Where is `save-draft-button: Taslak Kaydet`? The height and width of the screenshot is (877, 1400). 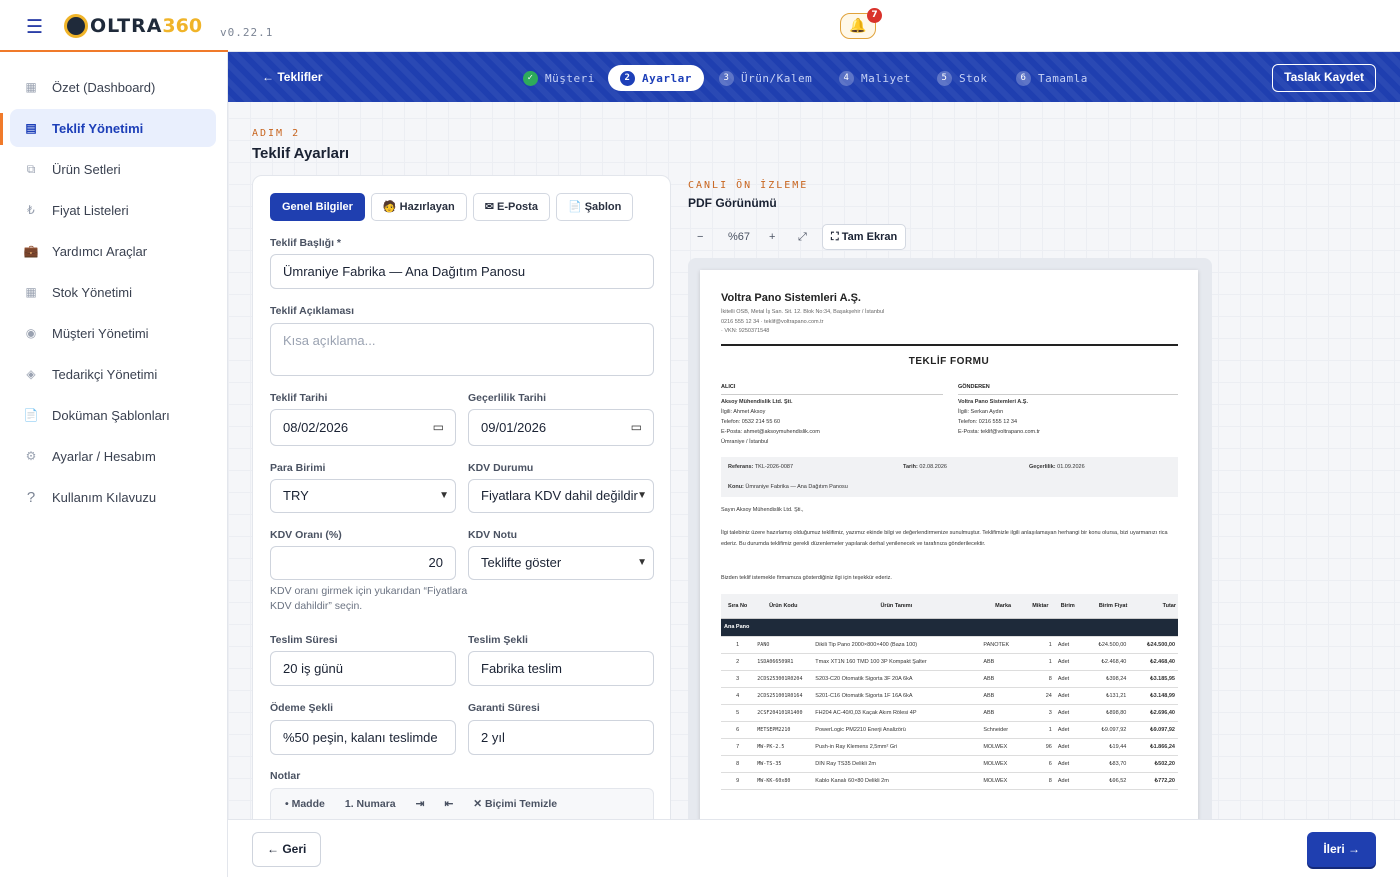 save-draft-button: Taslak Kaydet is located at coordinates (1324, 78).